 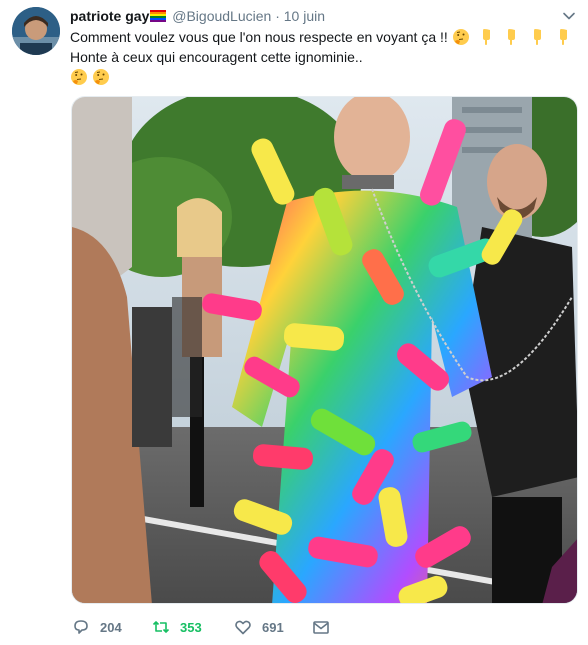 I want to click on retweet-button: 353, so click(x=177, y=627).